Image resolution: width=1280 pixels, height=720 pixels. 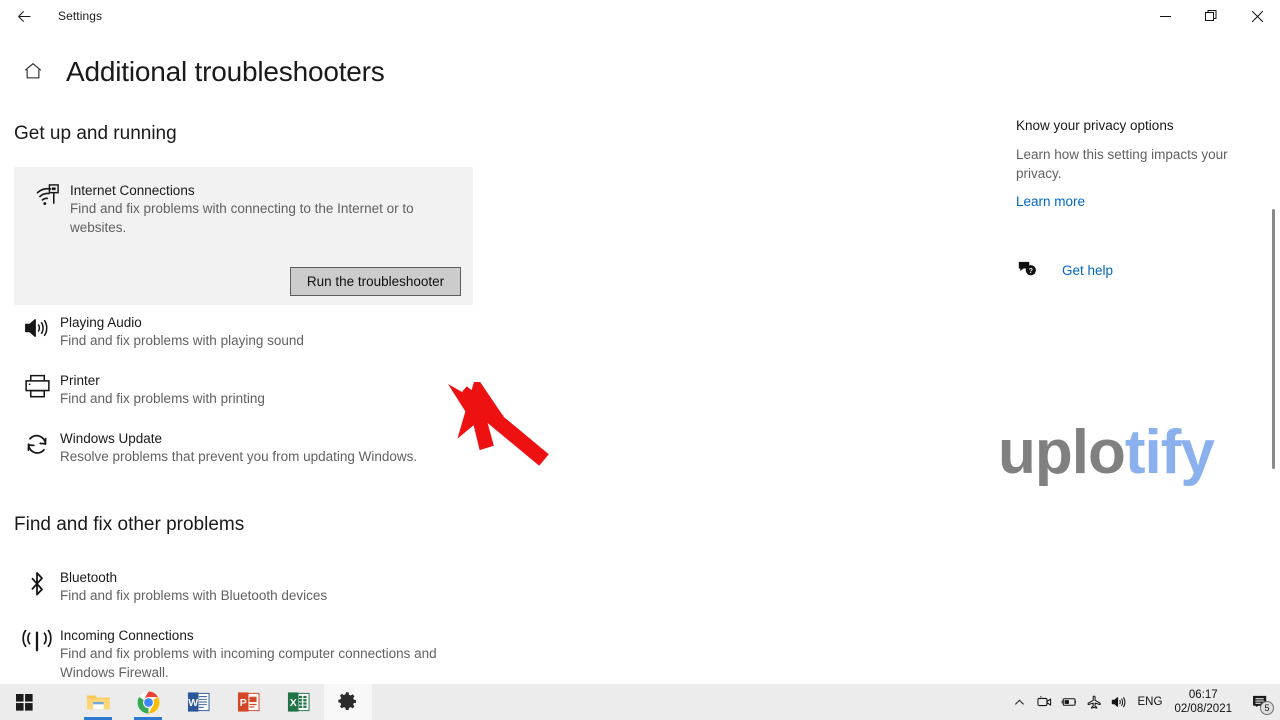 I want to click on taskbar-file-explorer, so click(x=98, y=702).